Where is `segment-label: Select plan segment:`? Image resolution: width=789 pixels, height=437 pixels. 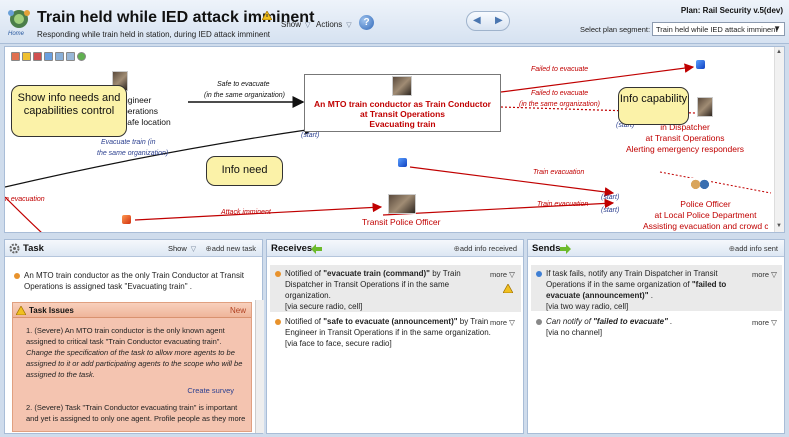
segment-label: Select plan segment: is located at coordinates (615, 29).